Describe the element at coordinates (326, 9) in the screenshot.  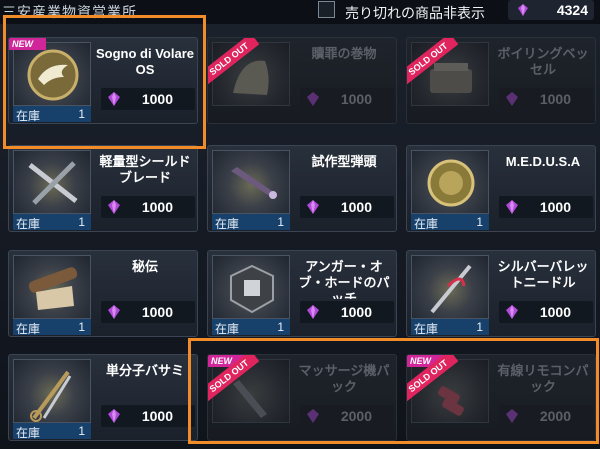
I see `hide-soldout-checkbox` at that location.